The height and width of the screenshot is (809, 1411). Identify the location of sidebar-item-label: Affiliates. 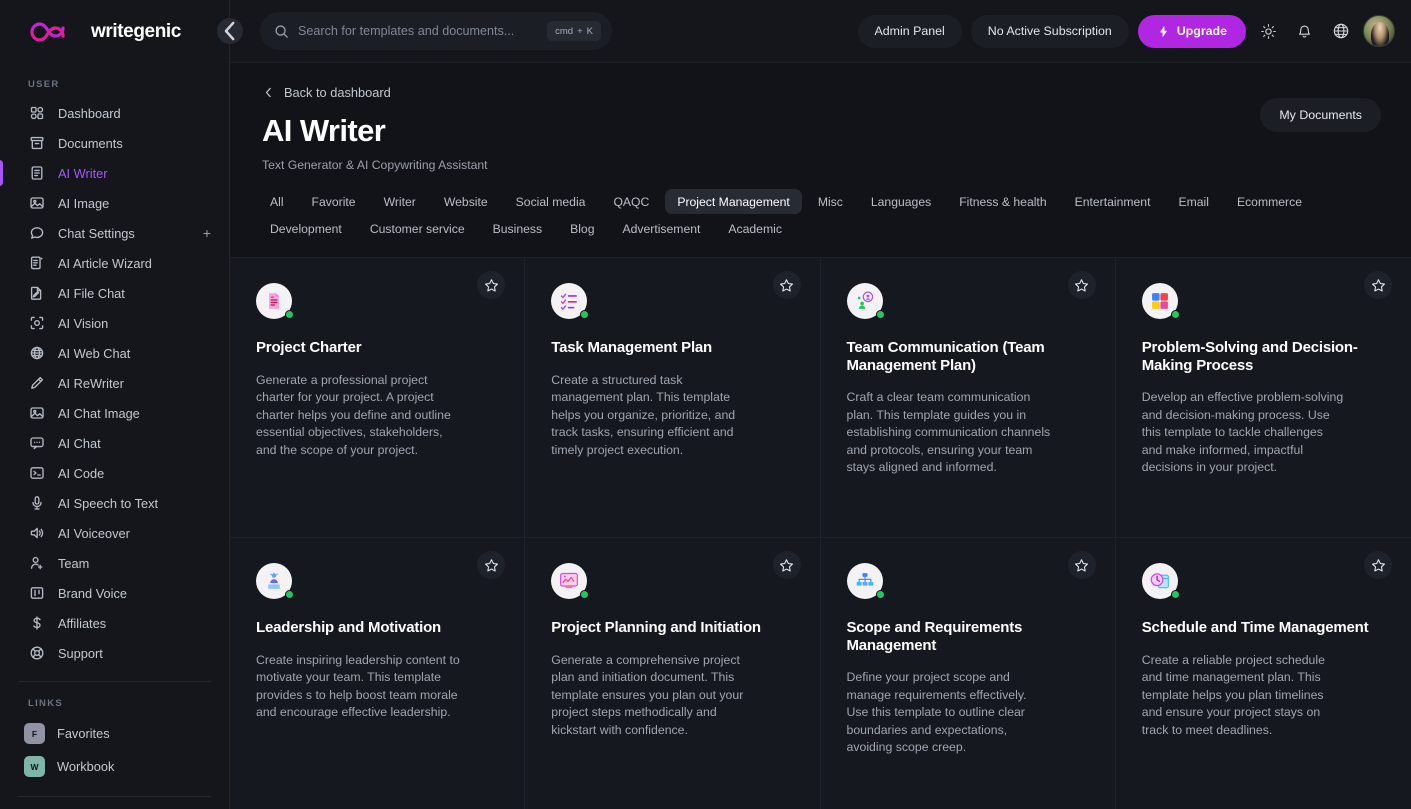
(82, 623).